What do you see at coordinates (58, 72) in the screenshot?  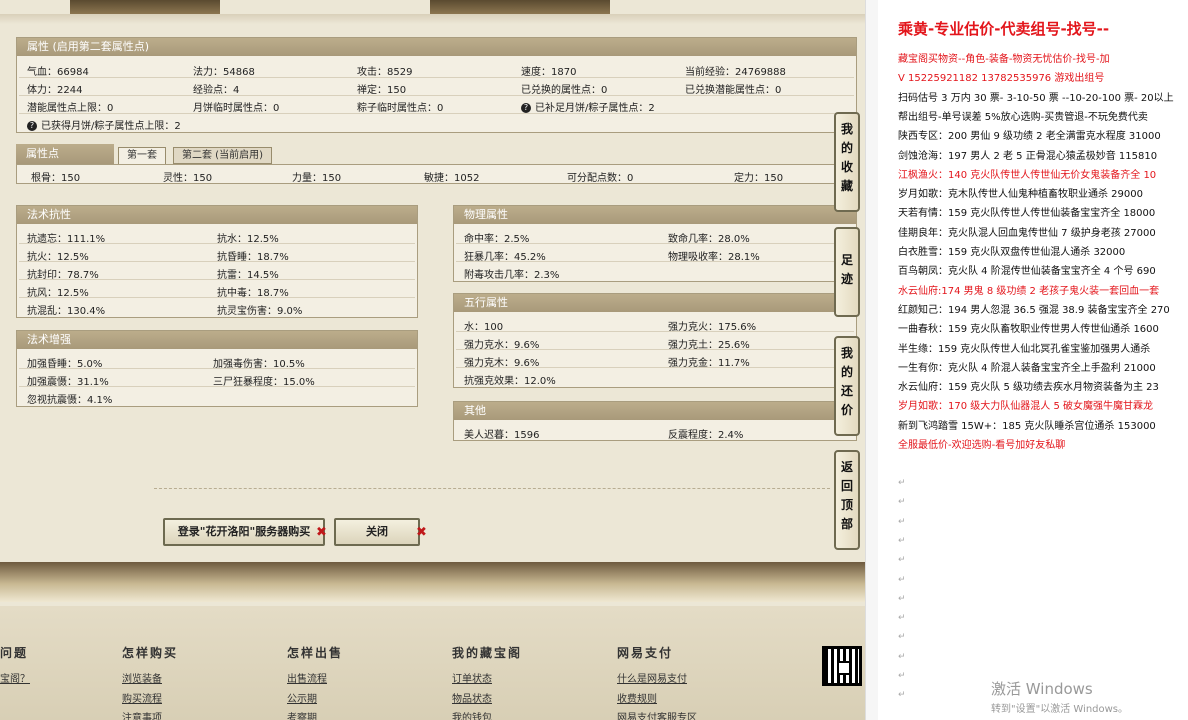 I see `attr-hp: 气血：66984` at bounding box center [58, 72].